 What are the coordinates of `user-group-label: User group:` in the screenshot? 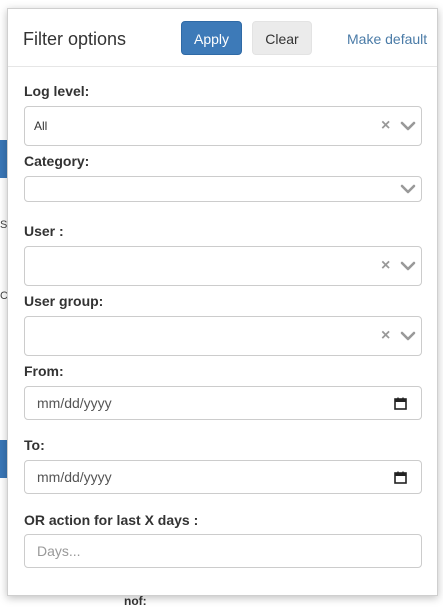 It's located at (64, 301).